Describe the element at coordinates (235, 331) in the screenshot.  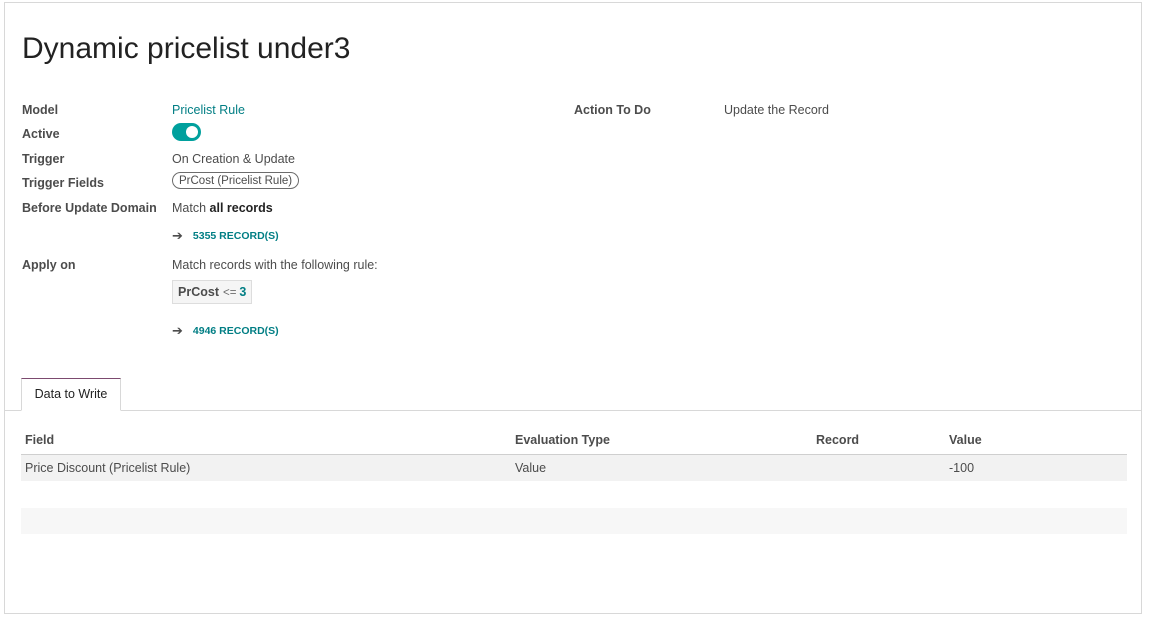
I see `records-count: 4946 RECORD(S)` at that location.